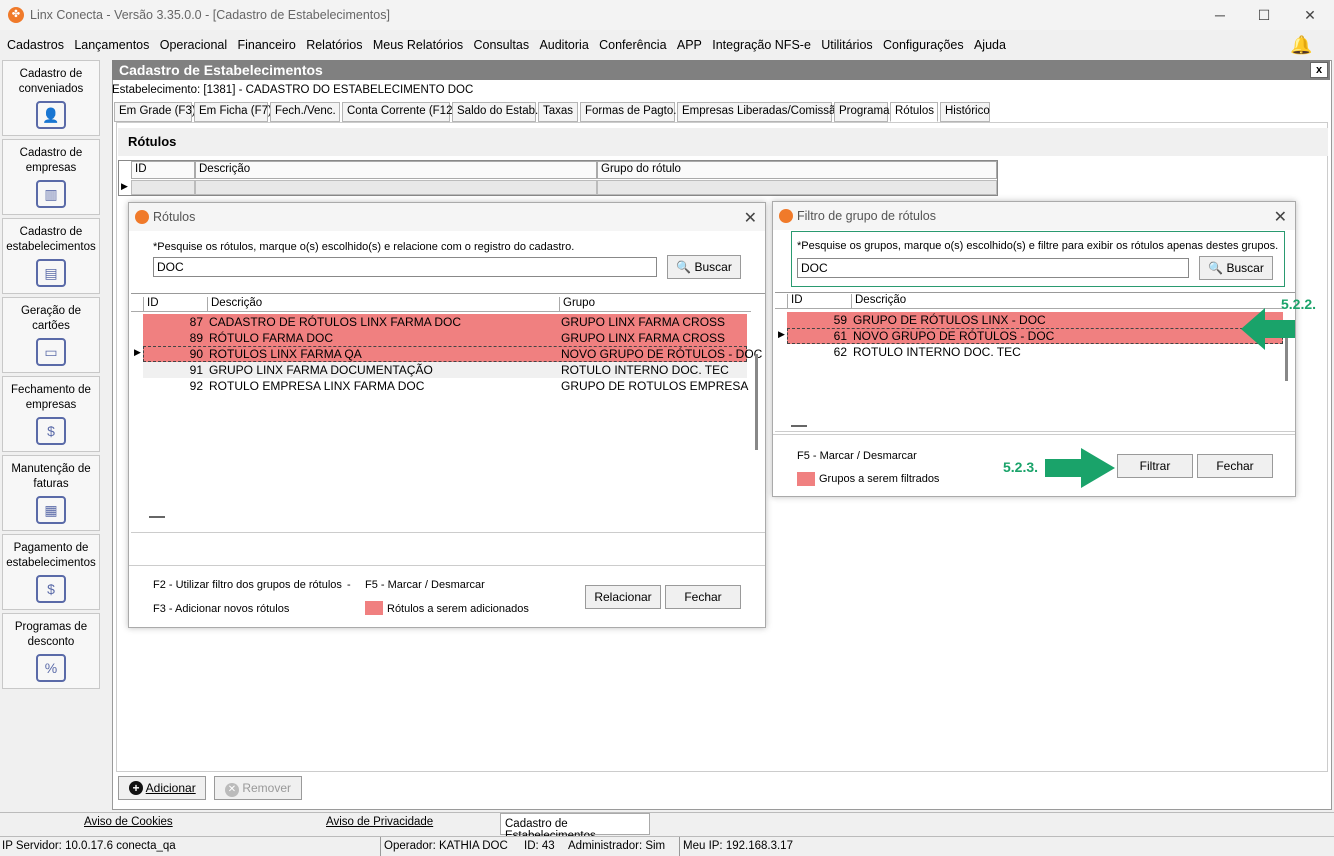 The width and height of the screenshot is (1334, 856). I want to click on menu-ajuda: Ajuda, so click(990, 45).